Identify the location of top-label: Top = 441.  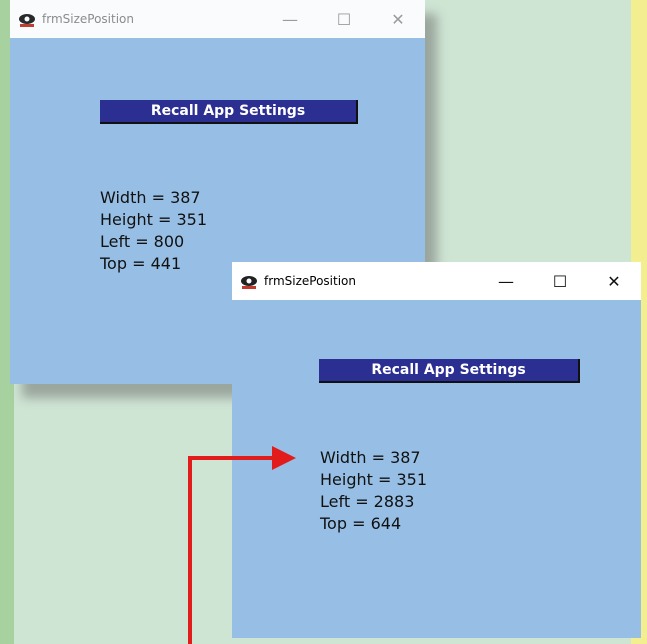
(141, 263).